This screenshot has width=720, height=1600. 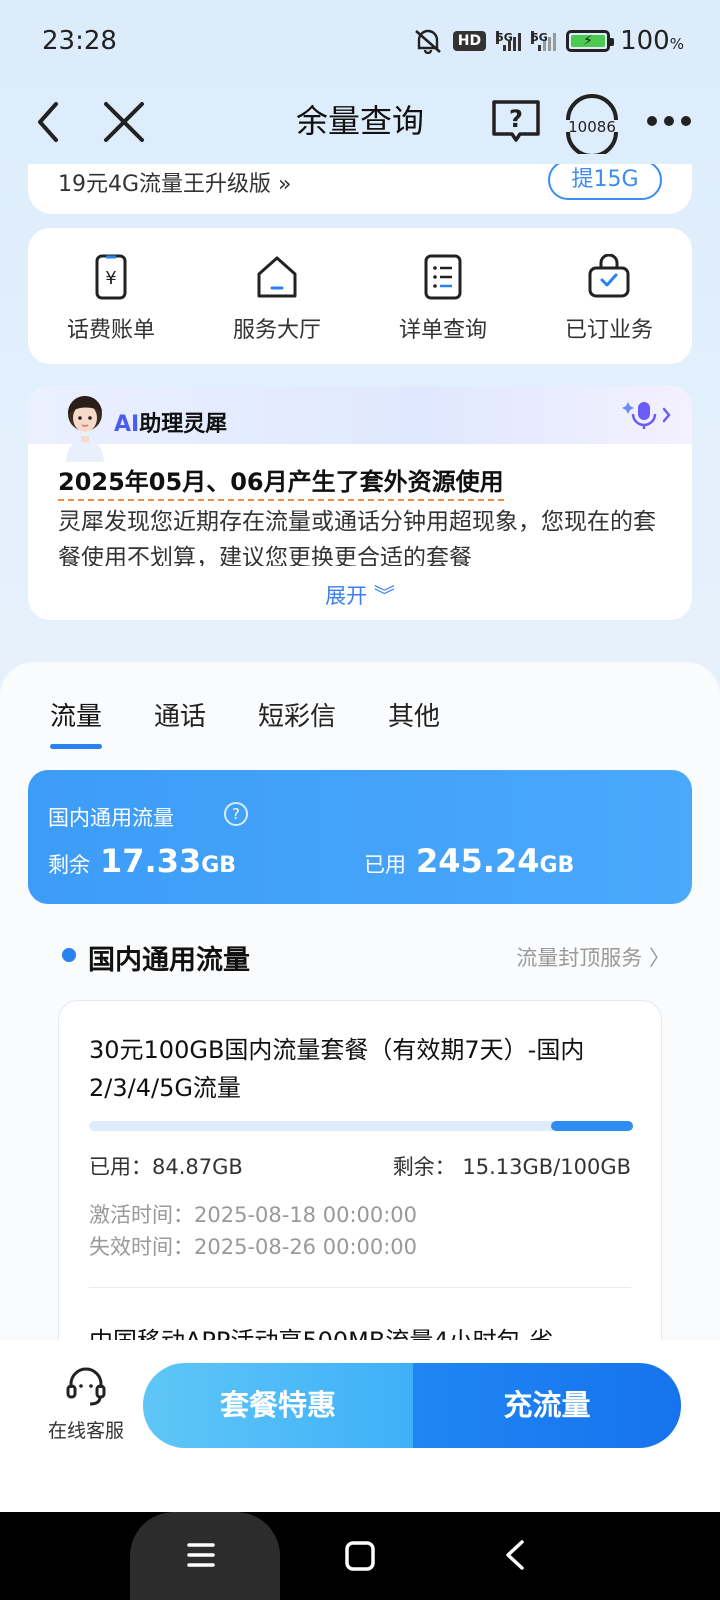 I want to click on data-summary-card: 国内通用流量 ? 剩余 17.33GB 已用 245.24GB, so click(x=360, y=837).